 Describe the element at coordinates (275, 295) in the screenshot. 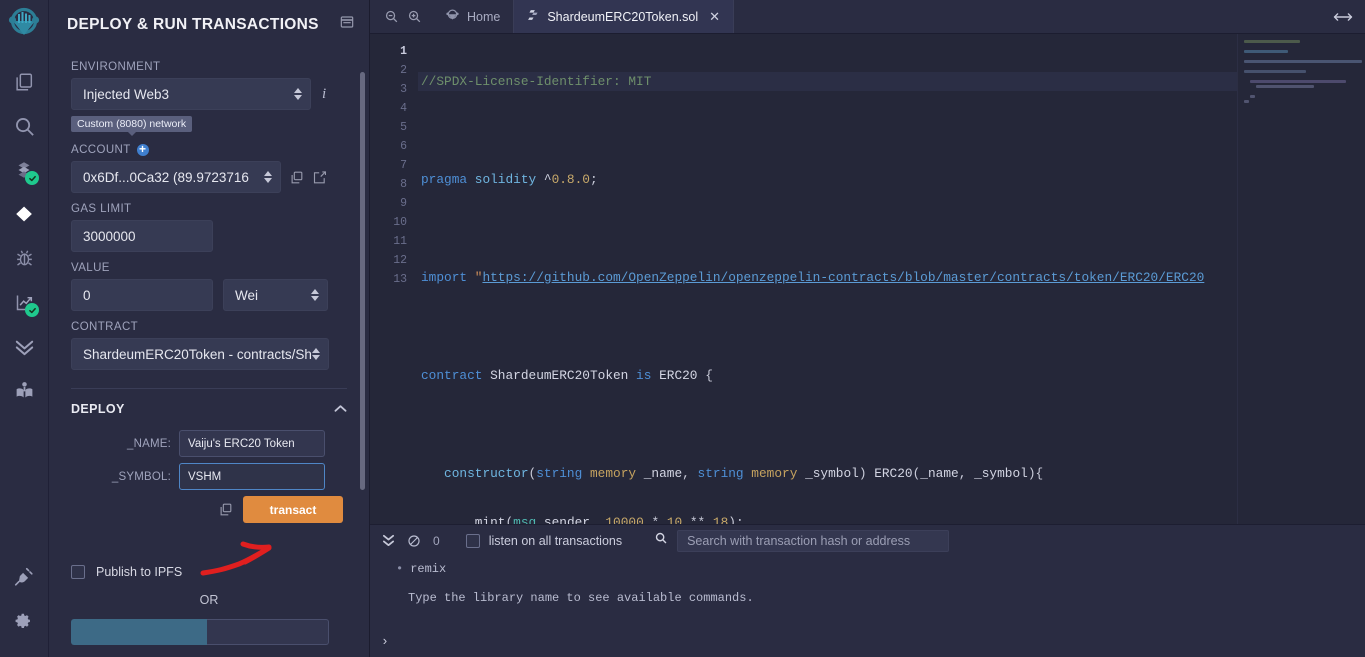

I see `value-unit-select: Wei` at that location.